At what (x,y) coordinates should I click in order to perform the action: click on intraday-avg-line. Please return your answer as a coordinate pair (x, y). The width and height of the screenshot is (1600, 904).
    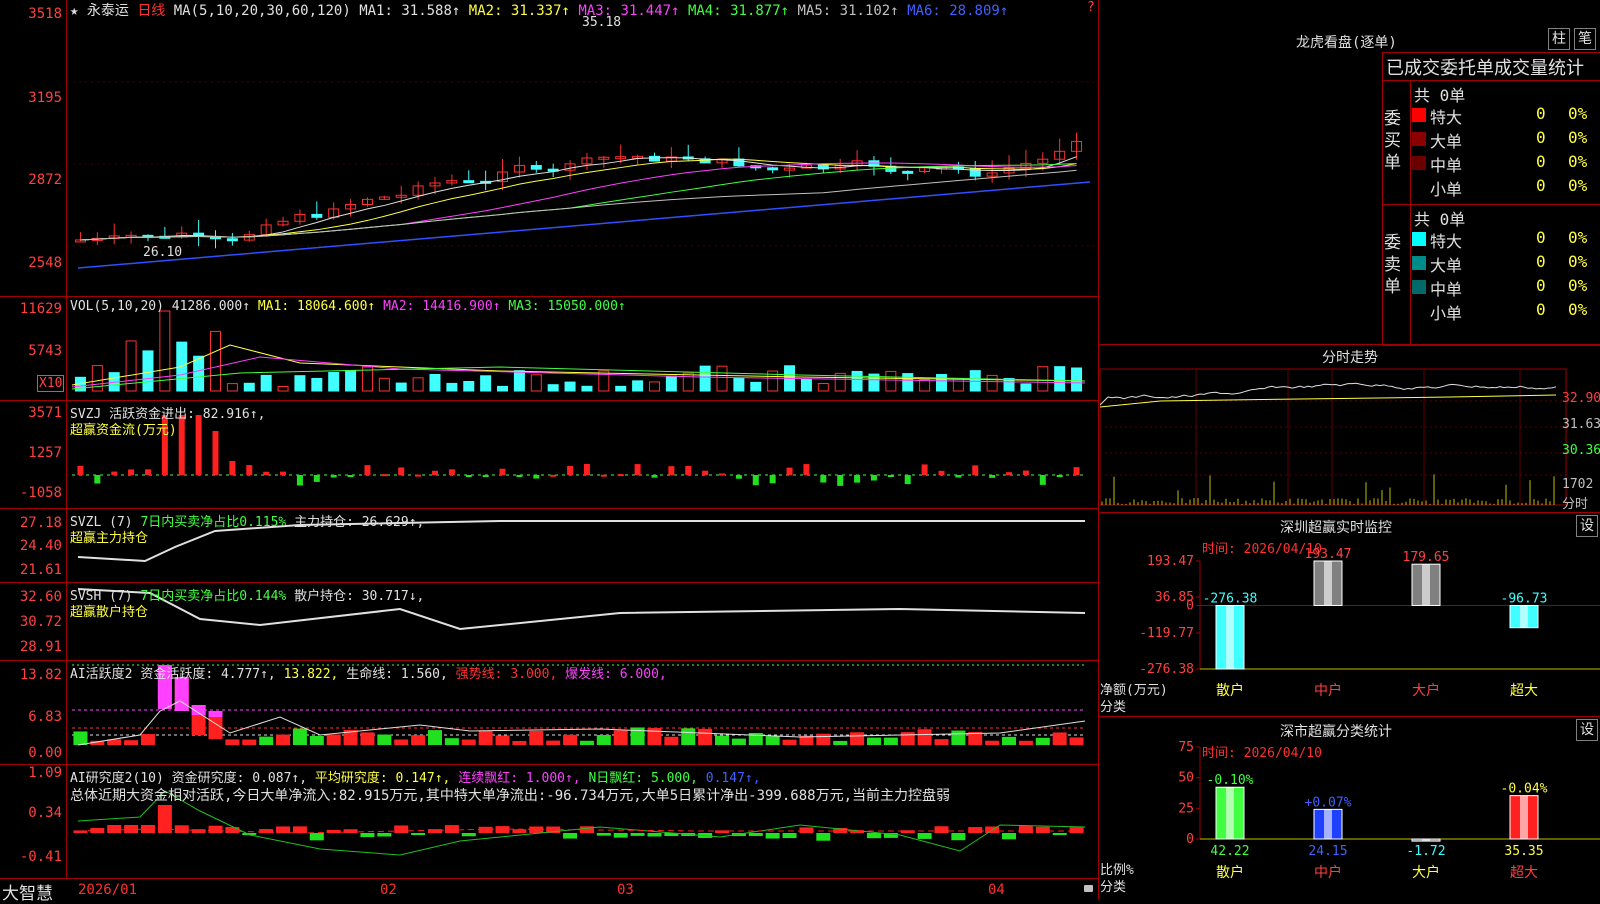
    Looking at the image, I should click on (1328, 401).